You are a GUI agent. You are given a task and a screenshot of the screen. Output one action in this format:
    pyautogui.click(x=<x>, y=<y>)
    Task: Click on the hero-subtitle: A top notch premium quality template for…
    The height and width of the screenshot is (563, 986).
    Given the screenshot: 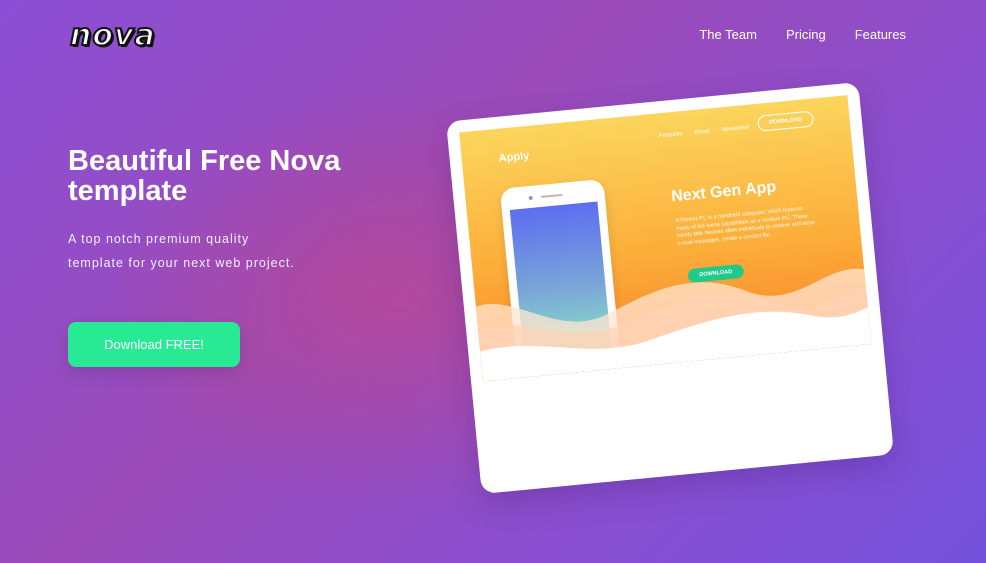 What is the action you would take?
    pyautogui.click(x=181, y=251)
    